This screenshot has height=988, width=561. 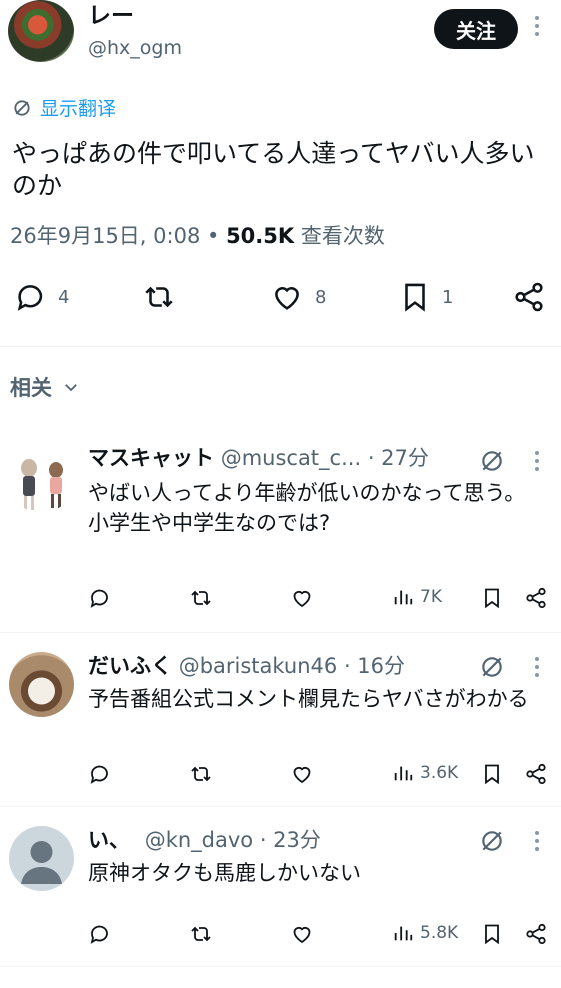 What do you see at coordinates (64, 297) in the screenshot?
I see `reply-count: 4` at bounding box center [64, 297].